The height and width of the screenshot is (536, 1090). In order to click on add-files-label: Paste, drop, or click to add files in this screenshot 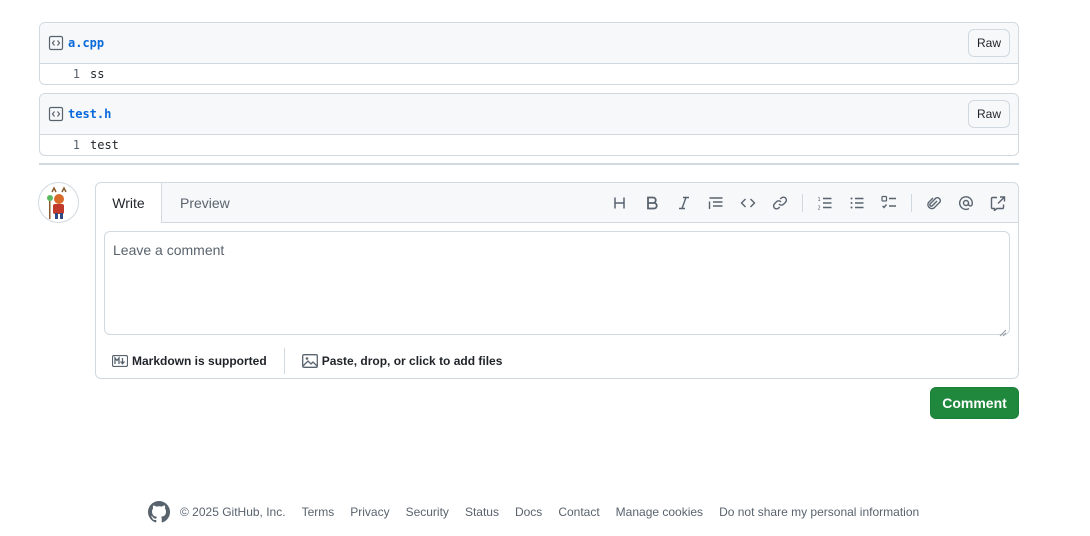, I will do `click(412, 361)`.